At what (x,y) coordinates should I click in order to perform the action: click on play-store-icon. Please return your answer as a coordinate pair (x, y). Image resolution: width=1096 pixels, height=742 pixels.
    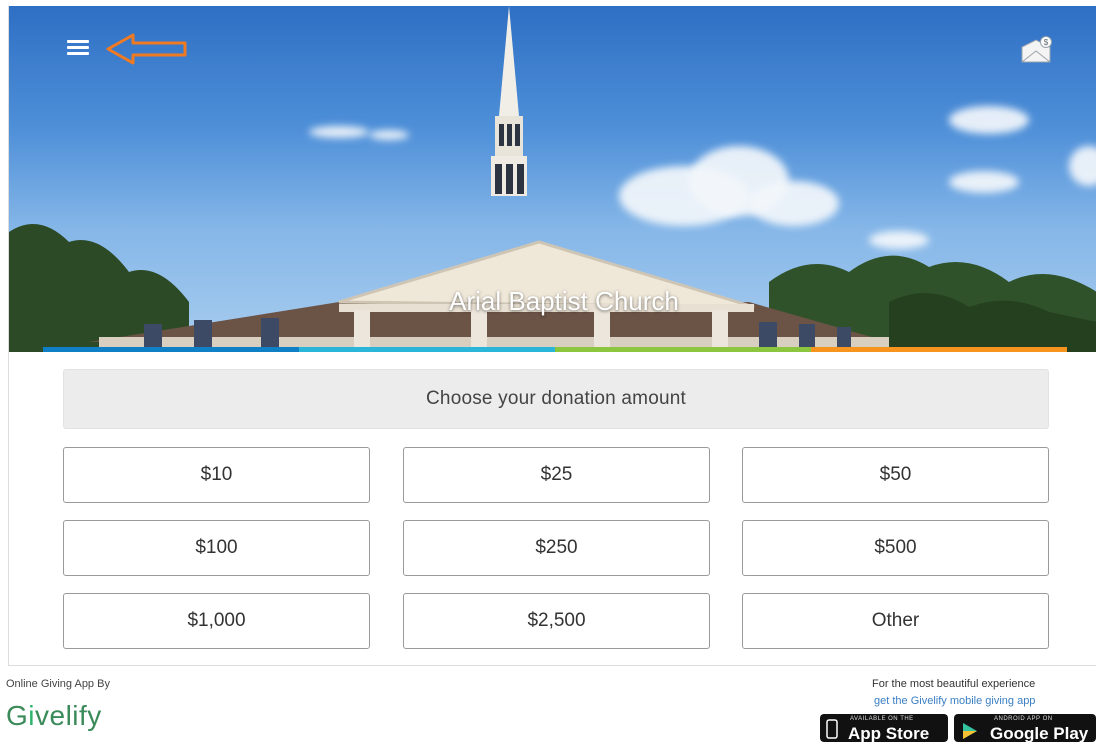
    Looking at the image, I should click on (970, 731).